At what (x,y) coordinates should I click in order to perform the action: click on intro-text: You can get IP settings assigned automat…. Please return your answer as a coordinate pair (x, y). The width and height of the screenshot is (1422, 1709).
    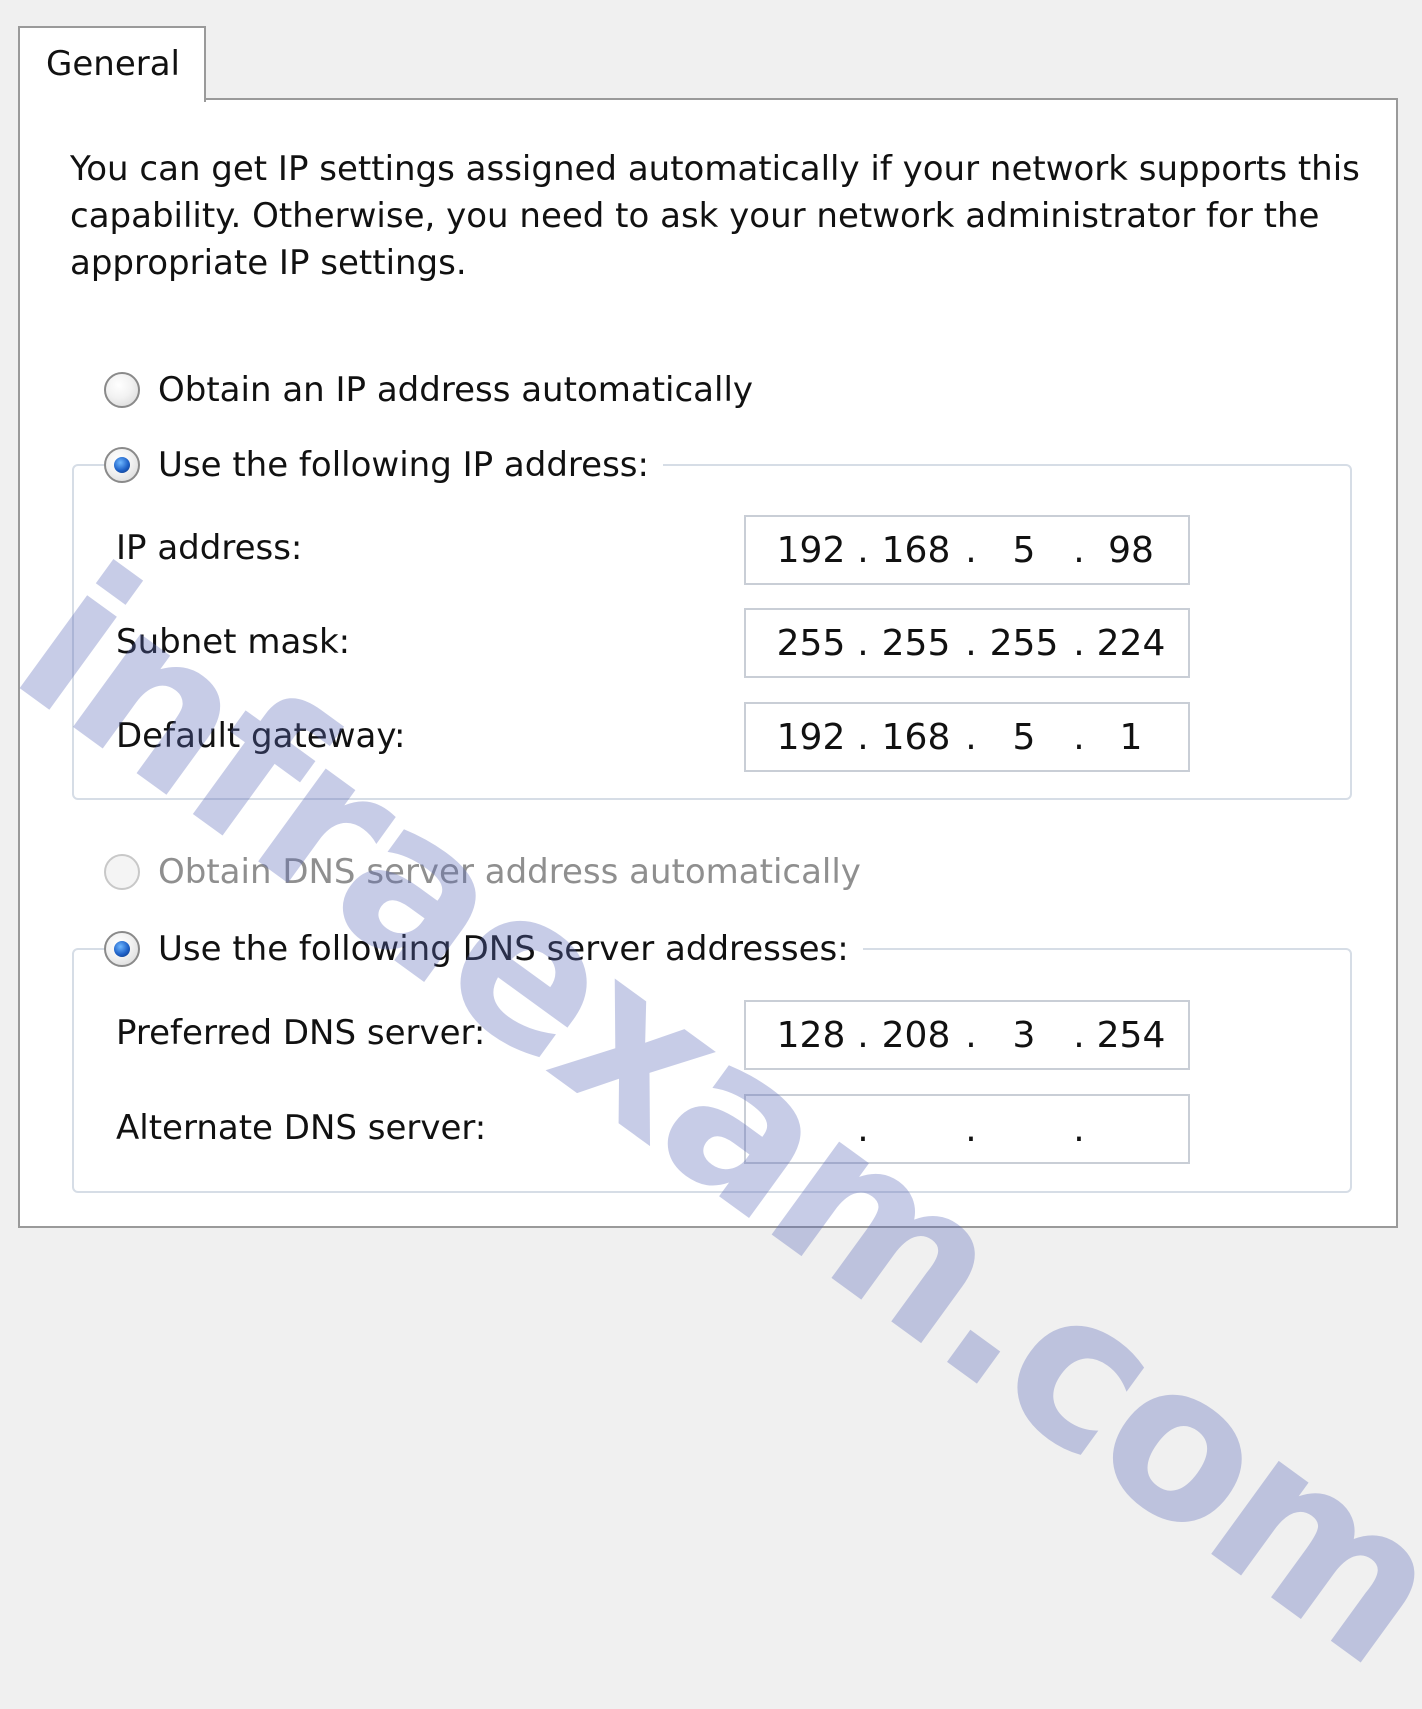
    Looking at the image, I should click on (715, 216).